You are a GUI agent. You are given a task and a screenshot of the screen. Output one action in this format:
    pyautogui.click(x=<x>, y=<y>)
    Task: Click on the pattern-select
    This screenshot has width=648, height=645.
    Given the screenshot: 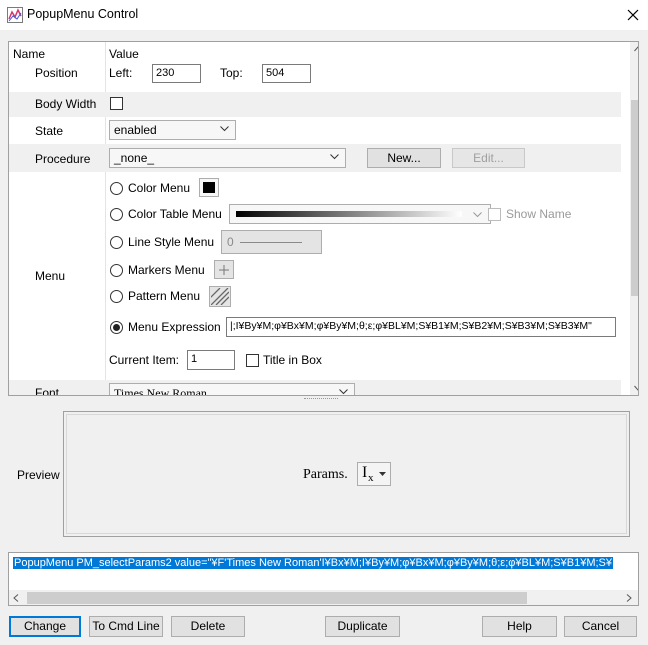 What is the action you would take?
    pyautogui.click(x=220, y=296)
    